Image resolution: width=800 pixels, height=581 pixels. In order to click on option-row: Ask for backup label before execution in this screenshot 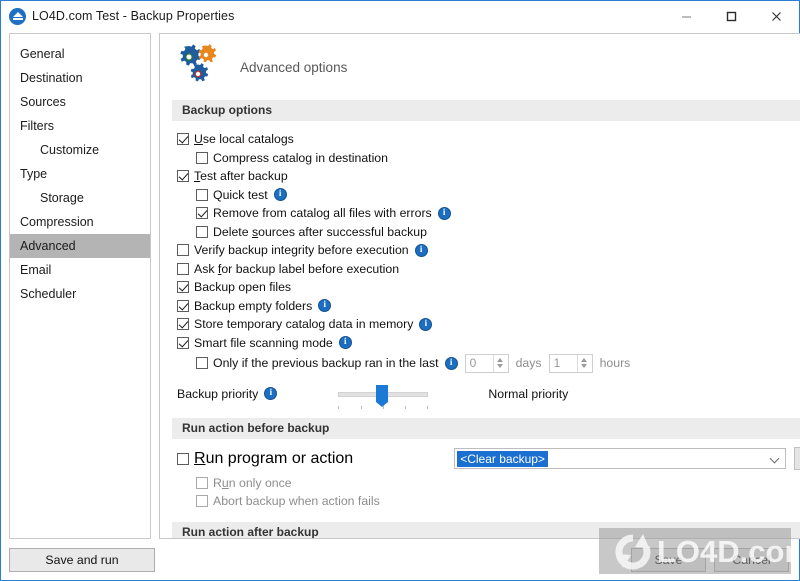, I will do `click(480, 269)`.